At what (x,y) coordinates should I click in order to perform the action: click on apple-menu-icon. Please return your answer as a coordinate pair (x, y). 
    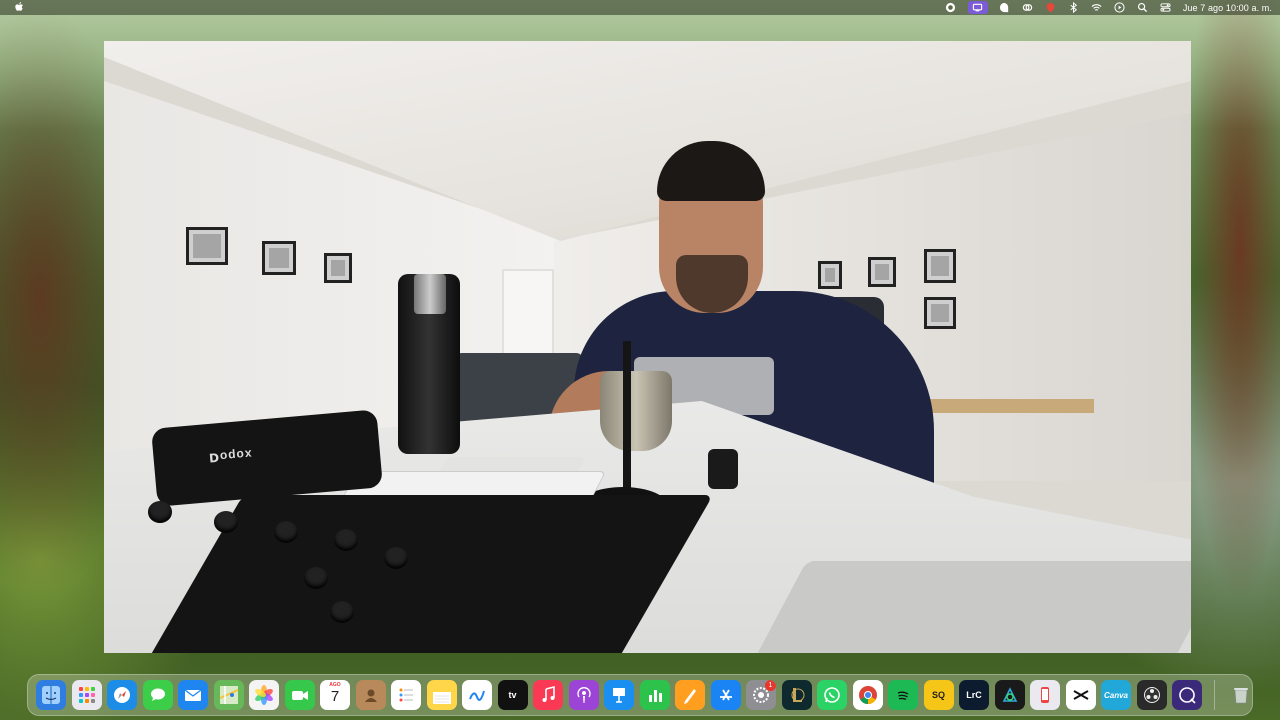
    Looking at the image, I should click on (19, 7).